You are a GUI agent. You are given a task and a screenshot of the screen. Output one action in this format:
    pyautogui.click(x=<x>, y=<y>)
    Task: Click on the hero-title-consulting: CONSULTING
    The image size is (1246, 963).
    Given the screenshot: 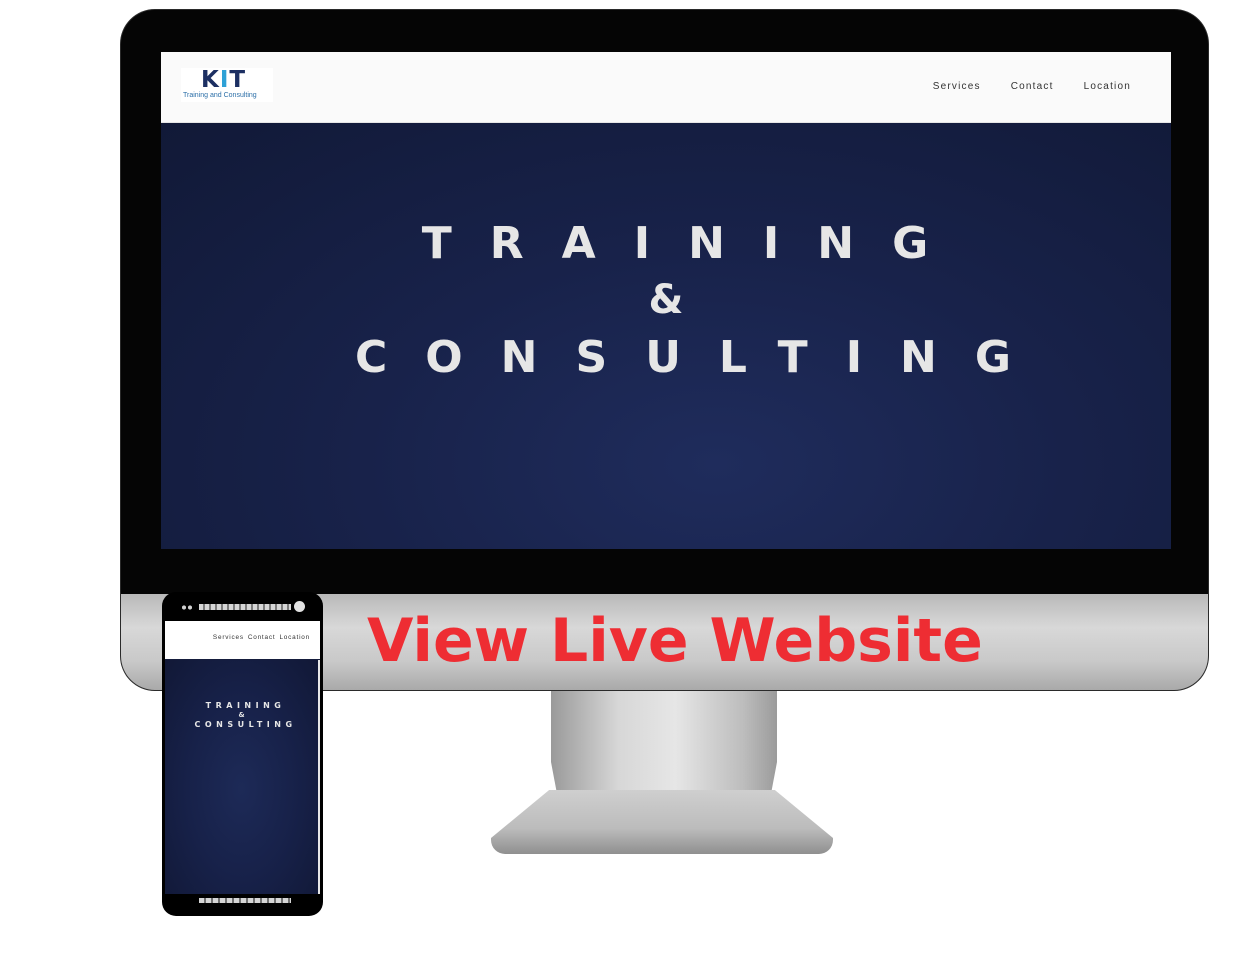 What is the action you would take?
    pyautogui.click(x=701, y=357)
    